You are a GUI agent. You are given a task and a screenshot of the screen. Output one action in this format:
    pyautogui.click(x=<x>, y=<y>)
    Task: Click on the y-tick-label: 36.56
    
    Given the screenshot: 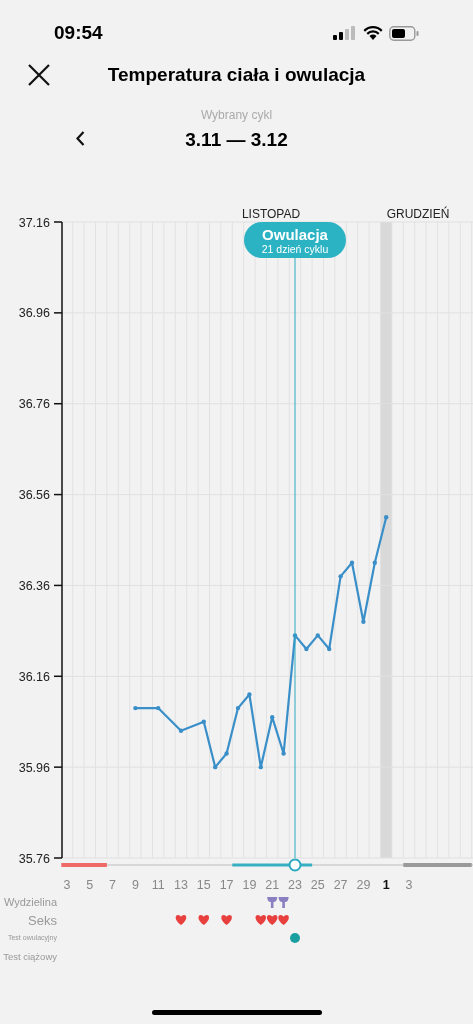 What is the action you would take?
    pyautogui.click(x=34, y=495)
    